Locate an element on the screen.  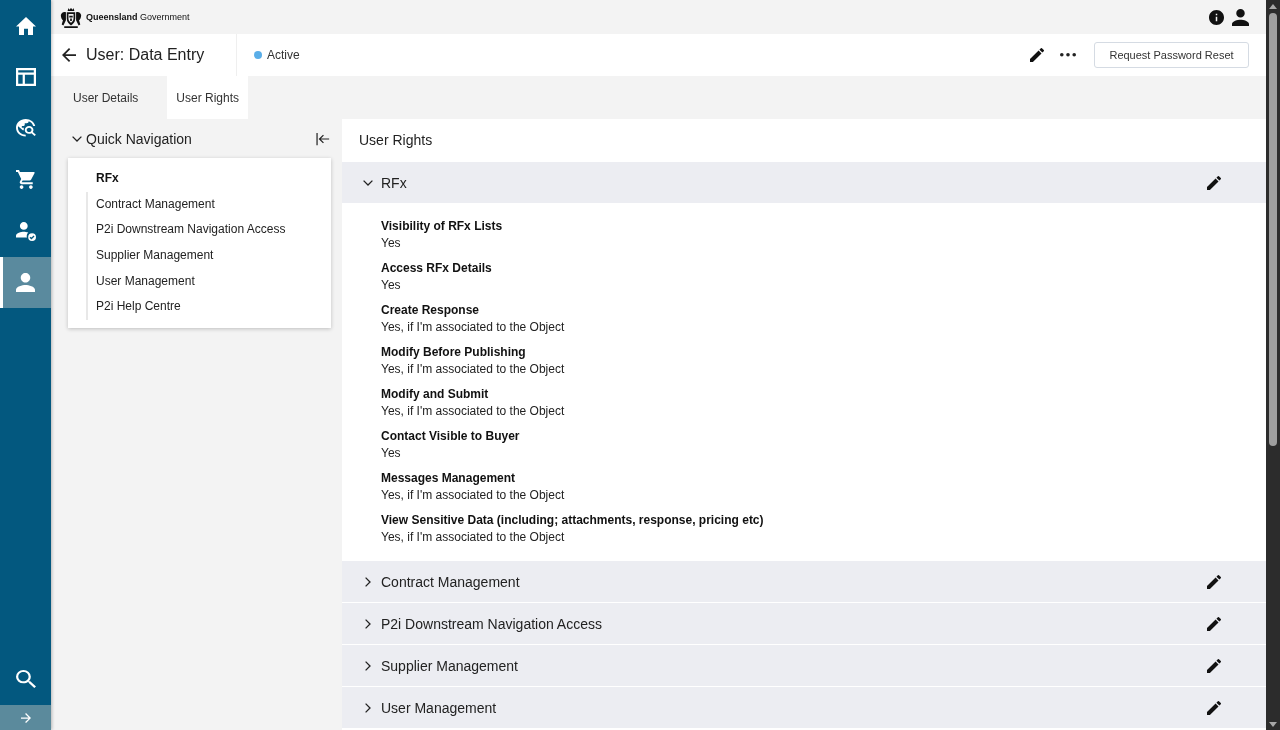
page-title: User: Data Entry is located at coordinates (145, 55).